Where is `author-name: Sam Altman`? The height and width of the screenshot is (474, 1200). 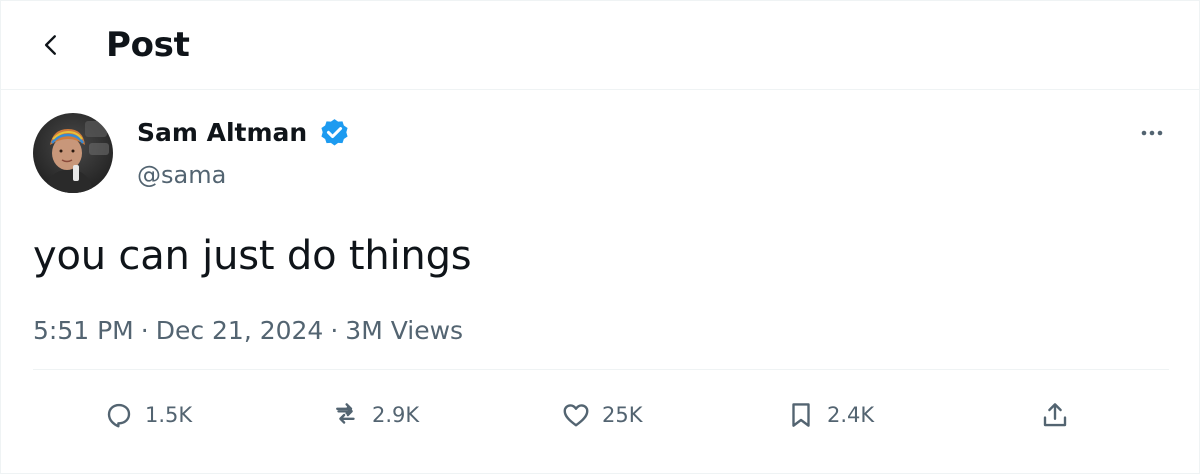
author-name: Sam Altman is located at coordinates (222, 133).